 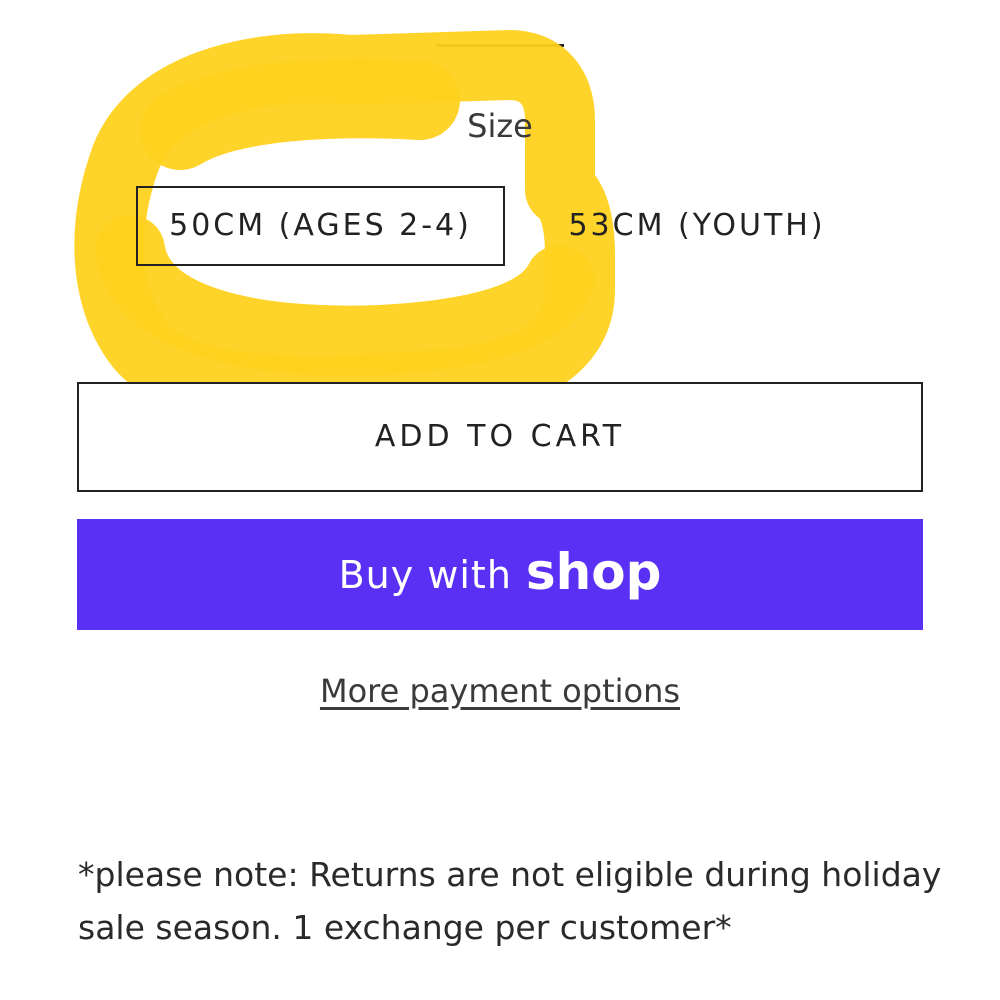 I want to click on buy-with-label: Buy with, so click(x=425, y=574).